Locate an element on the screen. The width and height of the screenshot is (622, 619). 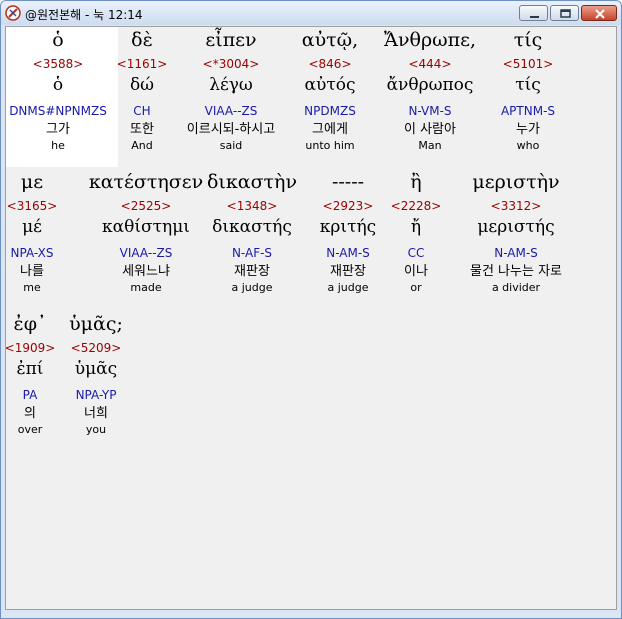
maximize-icon is located at coordinates (565, 13).